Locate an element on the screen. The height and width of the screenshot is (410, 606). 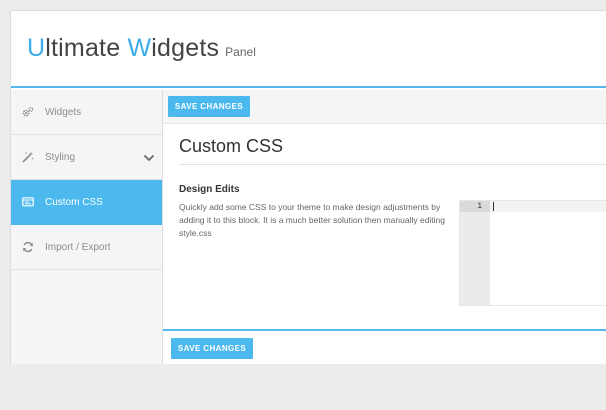
sidebar-item-custom-css: Custom CSS is located at coordinates (86, 202).